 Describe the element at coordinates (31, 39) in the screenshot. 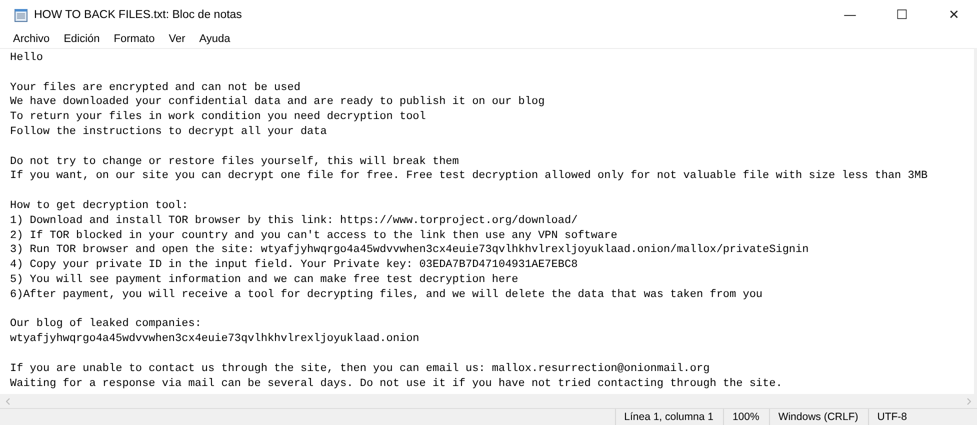

I see `menu-item: Archivo` at that location.